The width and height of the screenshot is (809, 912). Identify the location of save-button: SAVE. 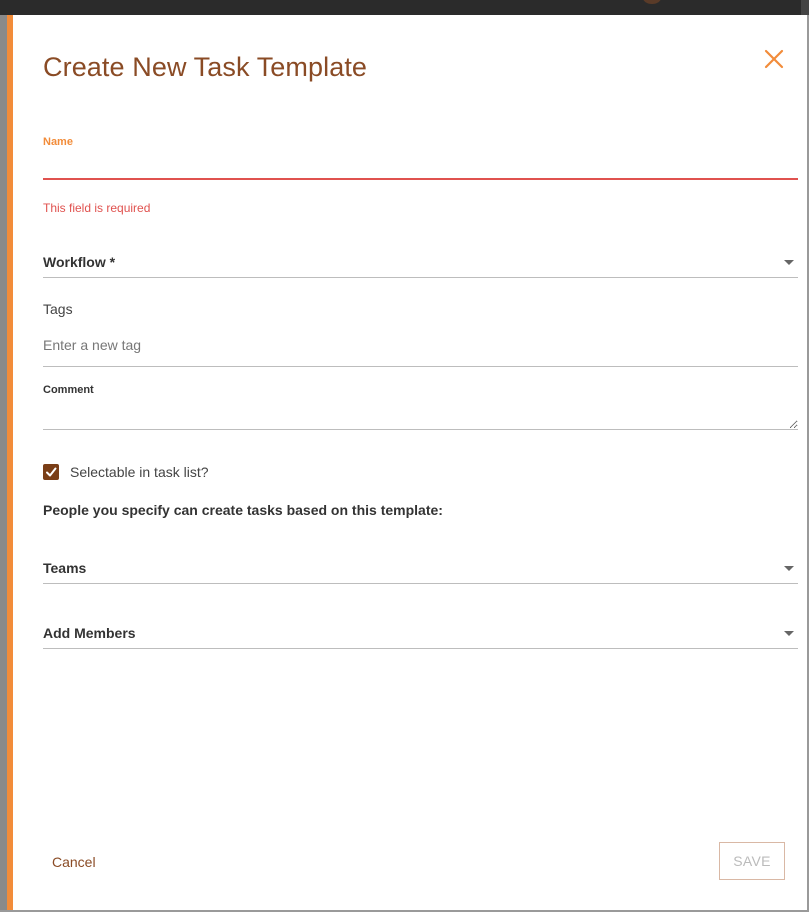
(752, 861).